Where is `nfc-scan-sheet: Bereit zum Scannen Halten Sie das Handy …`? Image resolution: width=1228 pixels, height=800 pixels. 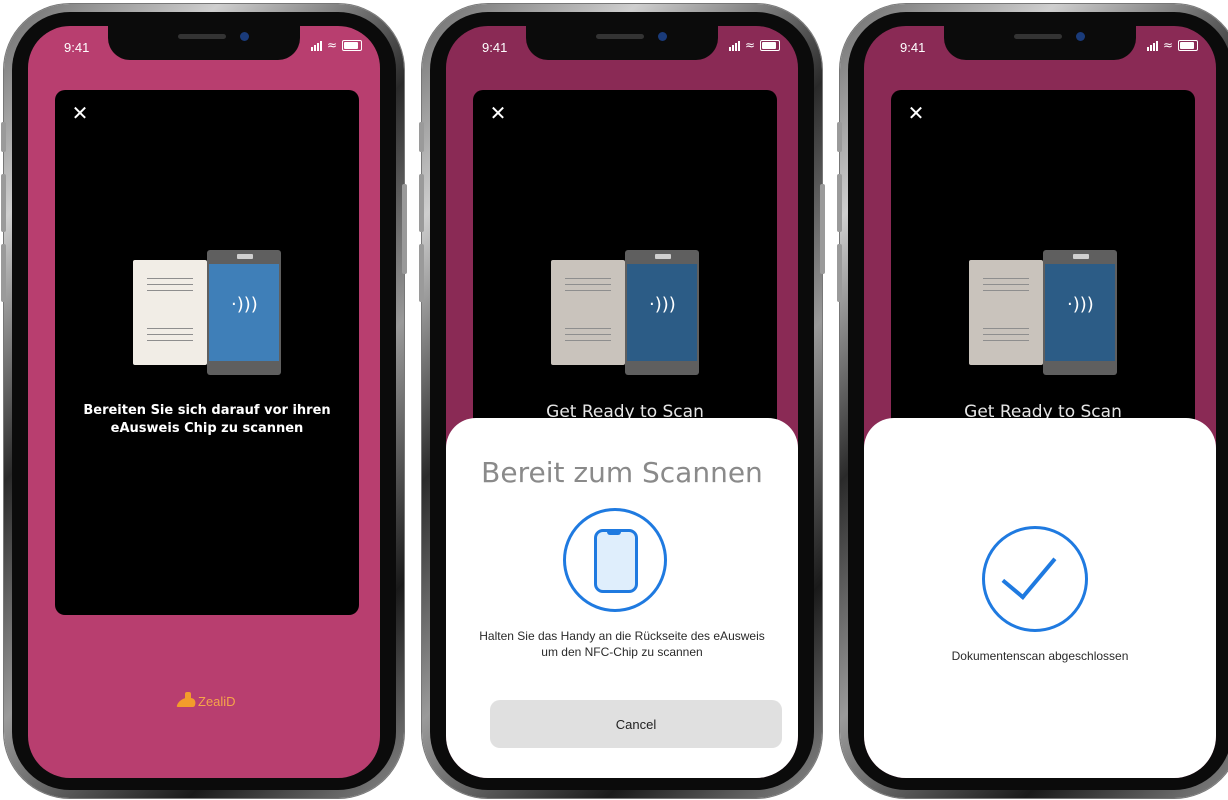
nfc-scan-sheet: Bereit zum Scannen Halten Sie das Handy … is located at coordinates (622, 598).